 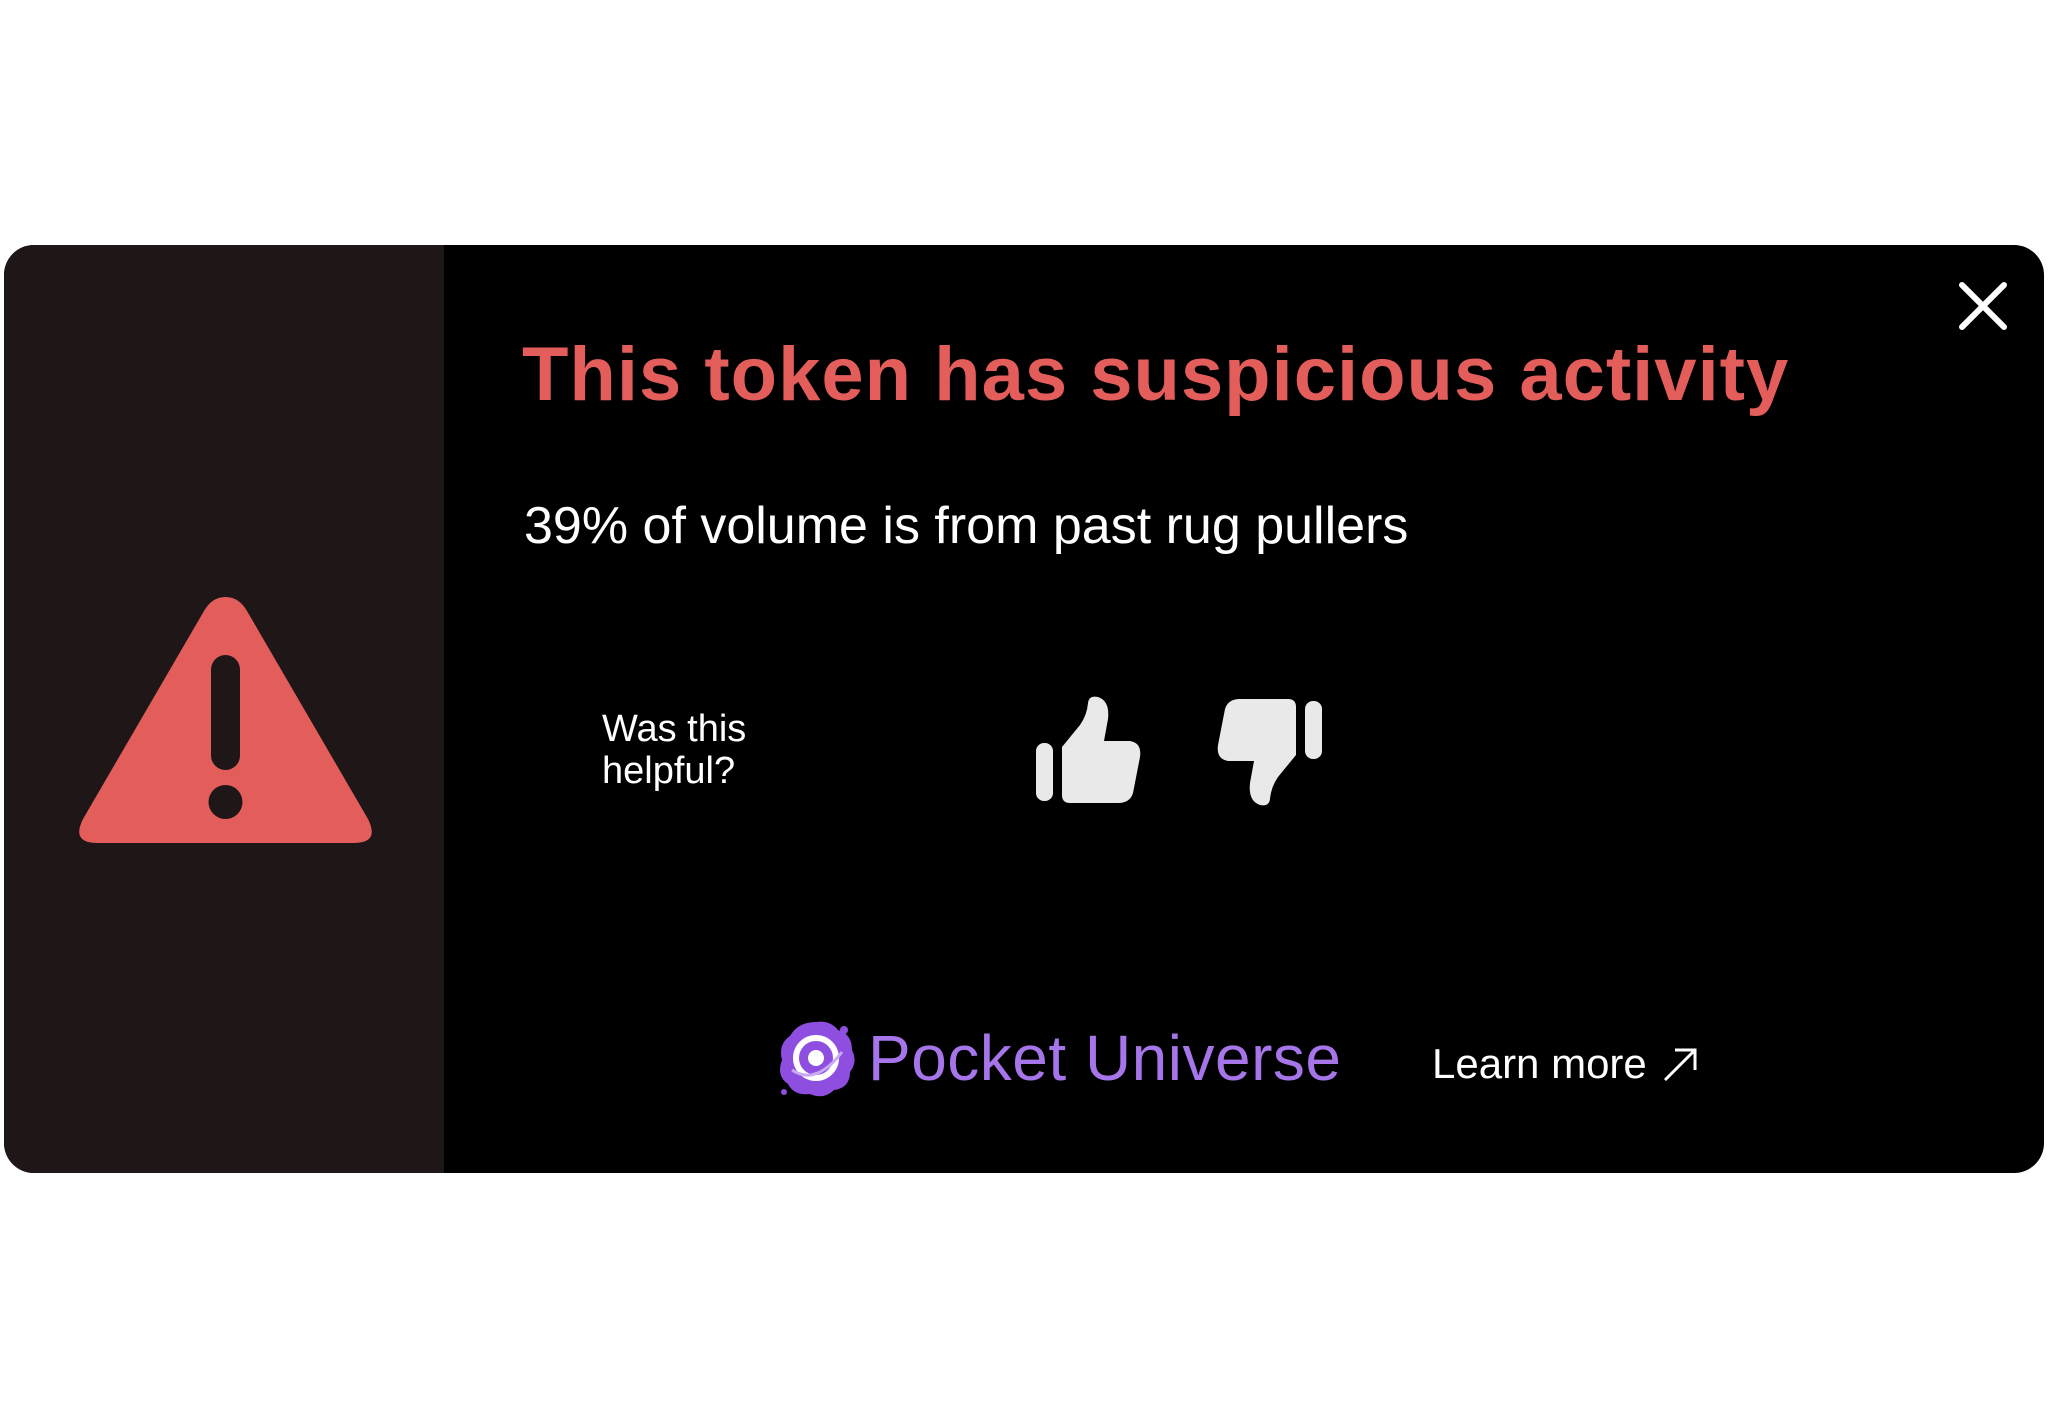 I want to click on warning-triangle-icon, so click(x=225, y=720).